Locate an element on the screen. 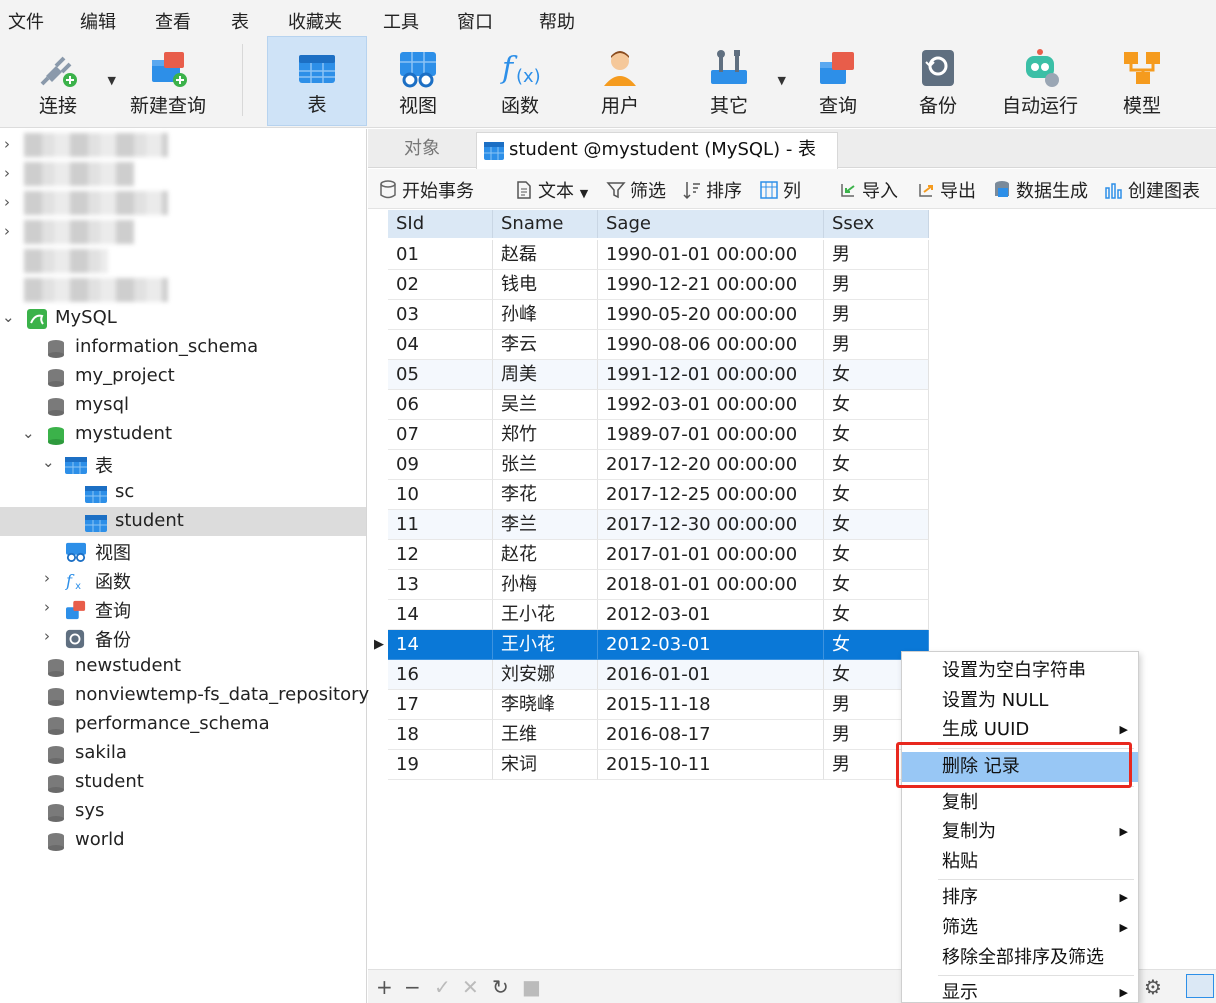  menu-filter: 筛选 ▶ is located at coordinates (1020, 928).